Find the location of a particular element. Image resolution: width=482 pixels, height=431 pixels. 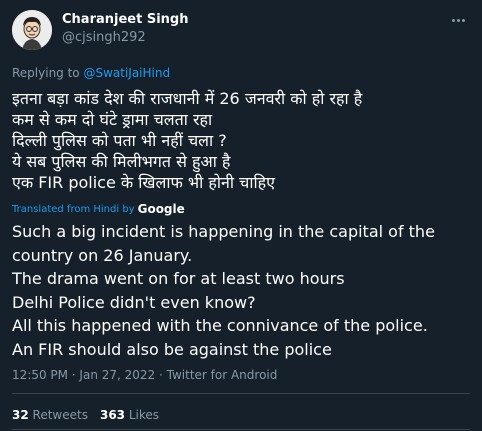

reply-prefix: Replying to is located at coordinates (48, 73).